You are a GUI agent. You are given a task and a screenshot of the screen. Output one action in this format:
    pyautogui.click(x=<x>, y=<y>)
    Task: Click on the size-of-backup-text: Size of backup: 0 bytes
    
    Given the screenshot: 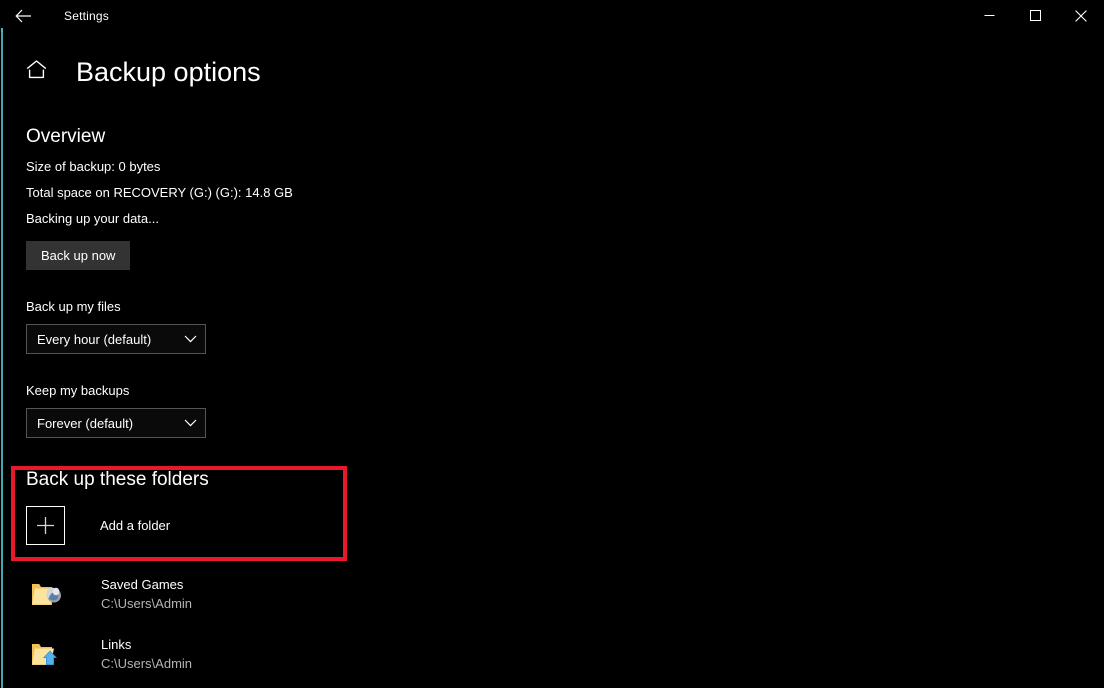 What is the action you would take?
    pyautogui.click(x=93, y=166)
    